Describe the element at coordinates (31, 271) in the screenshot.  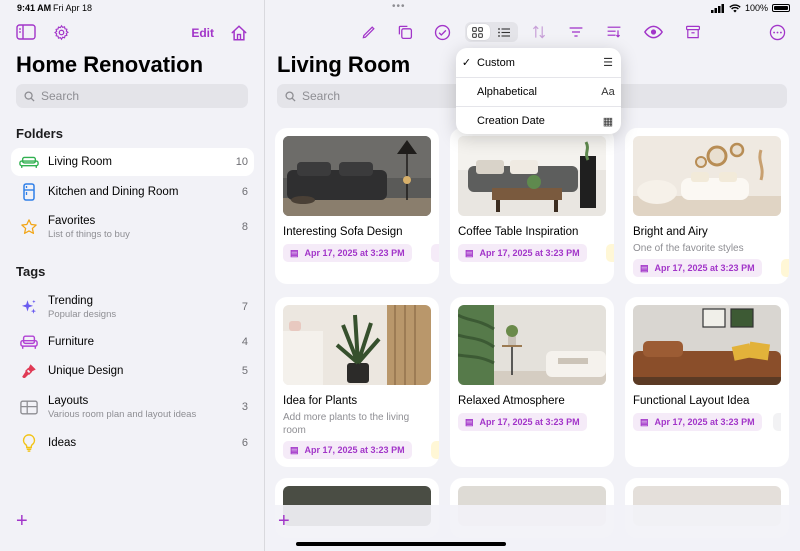
I see `tags-heading: Tags` at that location.